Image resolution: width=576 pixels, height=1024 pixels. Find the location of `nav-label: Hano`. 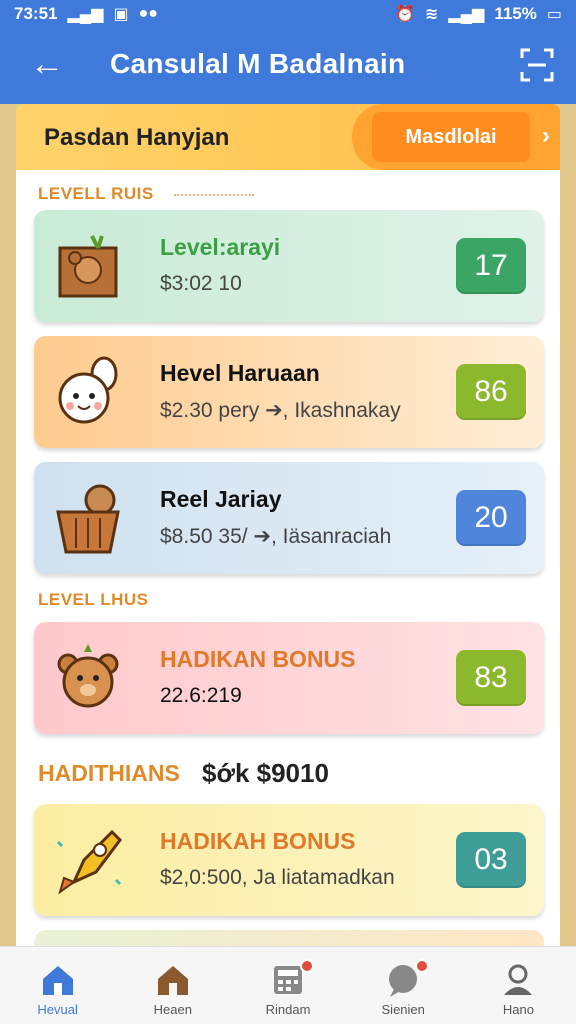

nav-label: Hano is located at coordinates (518, 1009).